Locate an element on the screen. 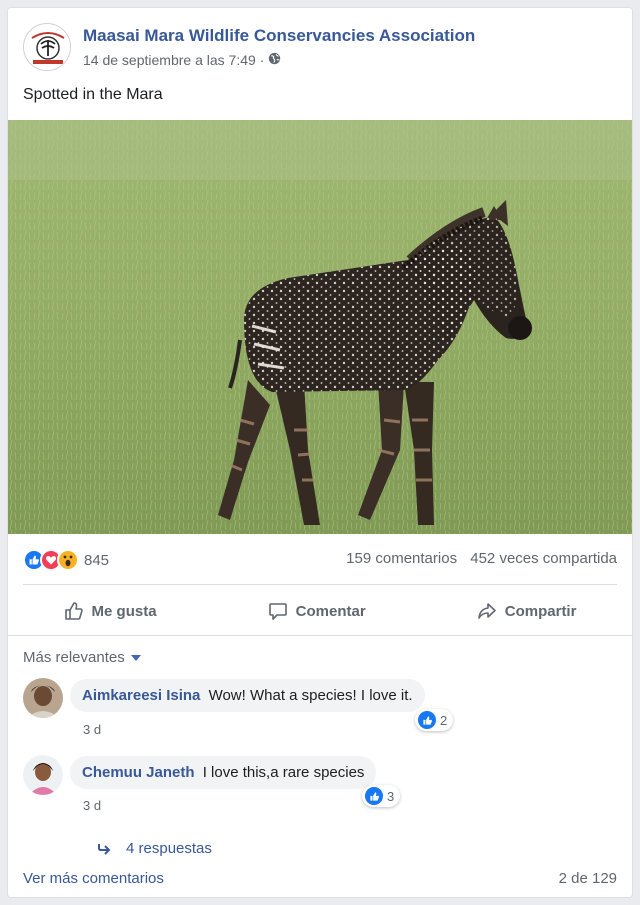  comment-button-label: Comentar is located at coordinates (330, 611).